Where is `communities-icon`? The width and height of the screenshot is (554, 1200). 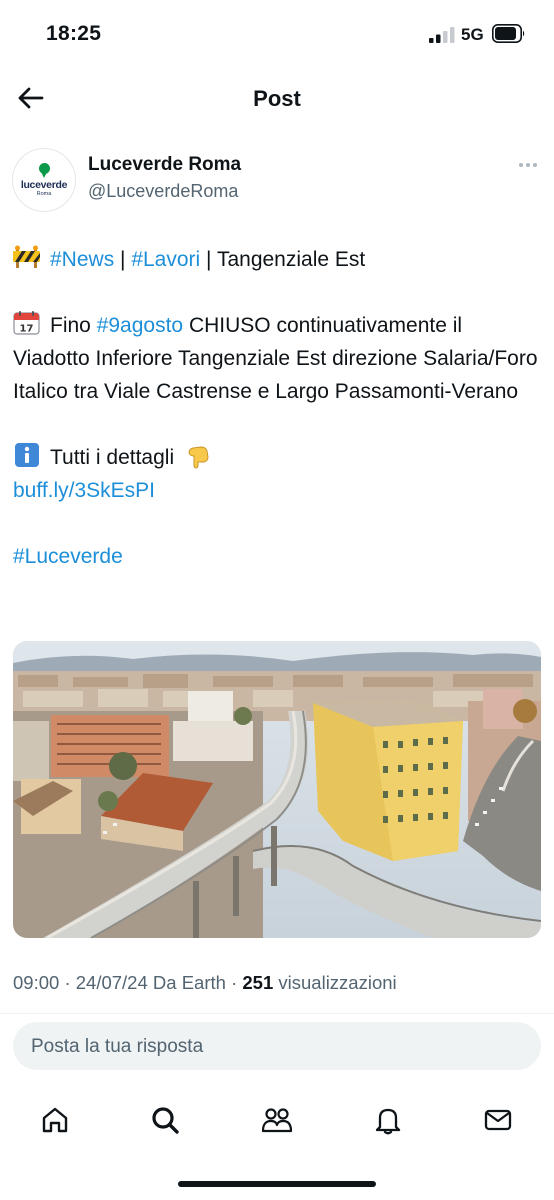
communities-icon is located at coordinates (277, 1120).